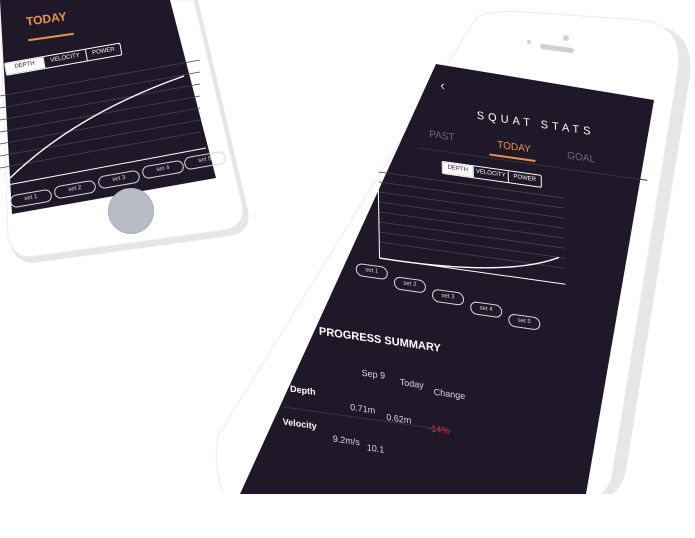 Image resolution: width=695 pixels, height=538 pixels. I want to click on tab-today: TODAY, so click(514, 148).